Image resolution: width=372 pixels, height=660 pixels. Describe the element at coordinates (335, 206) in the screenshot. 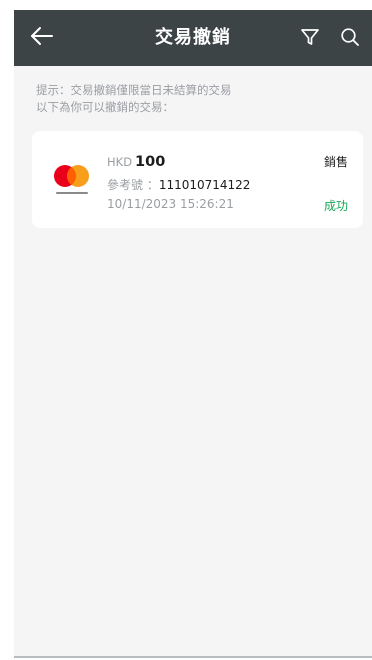

I see `status-badge: 成功` at that location.